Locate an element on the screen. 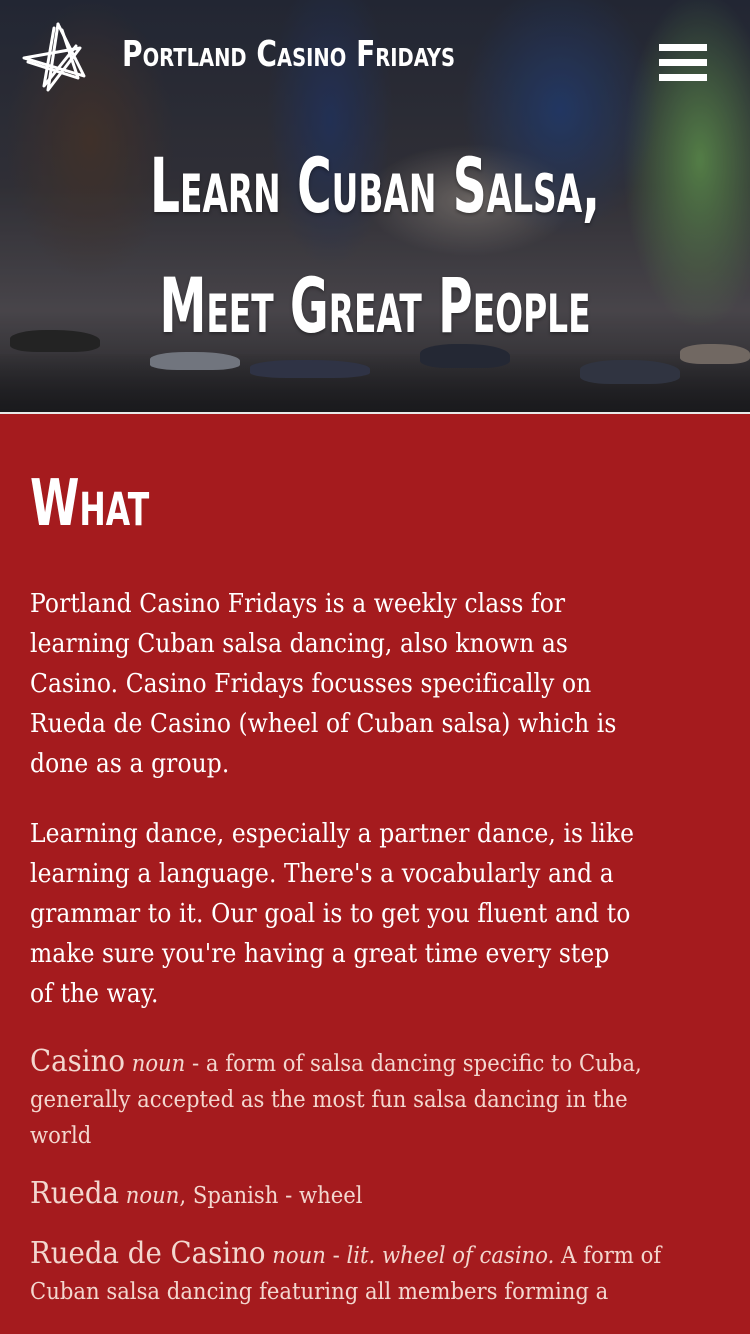  definition-term: Rueda is located at coordinates (75, 1193).